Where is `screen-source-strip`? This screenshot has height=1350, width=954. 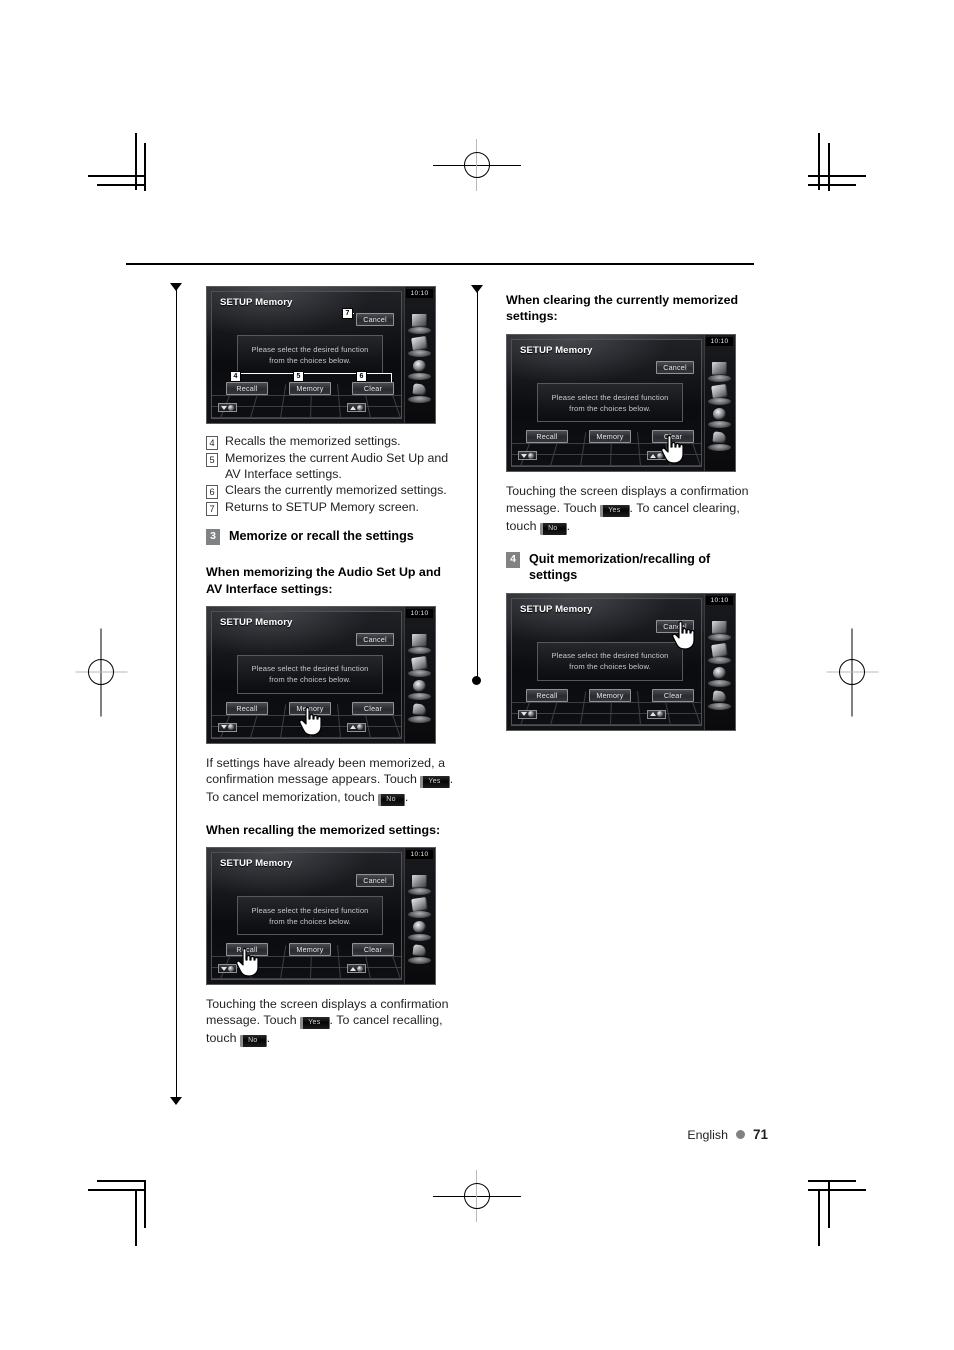
screen-source-strip is located at coordinates (719, 403).